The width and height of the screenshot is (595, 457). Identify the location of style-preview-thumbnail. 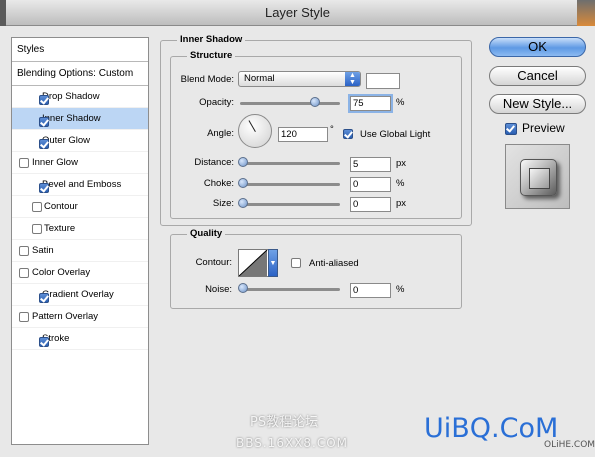
(537, 176).